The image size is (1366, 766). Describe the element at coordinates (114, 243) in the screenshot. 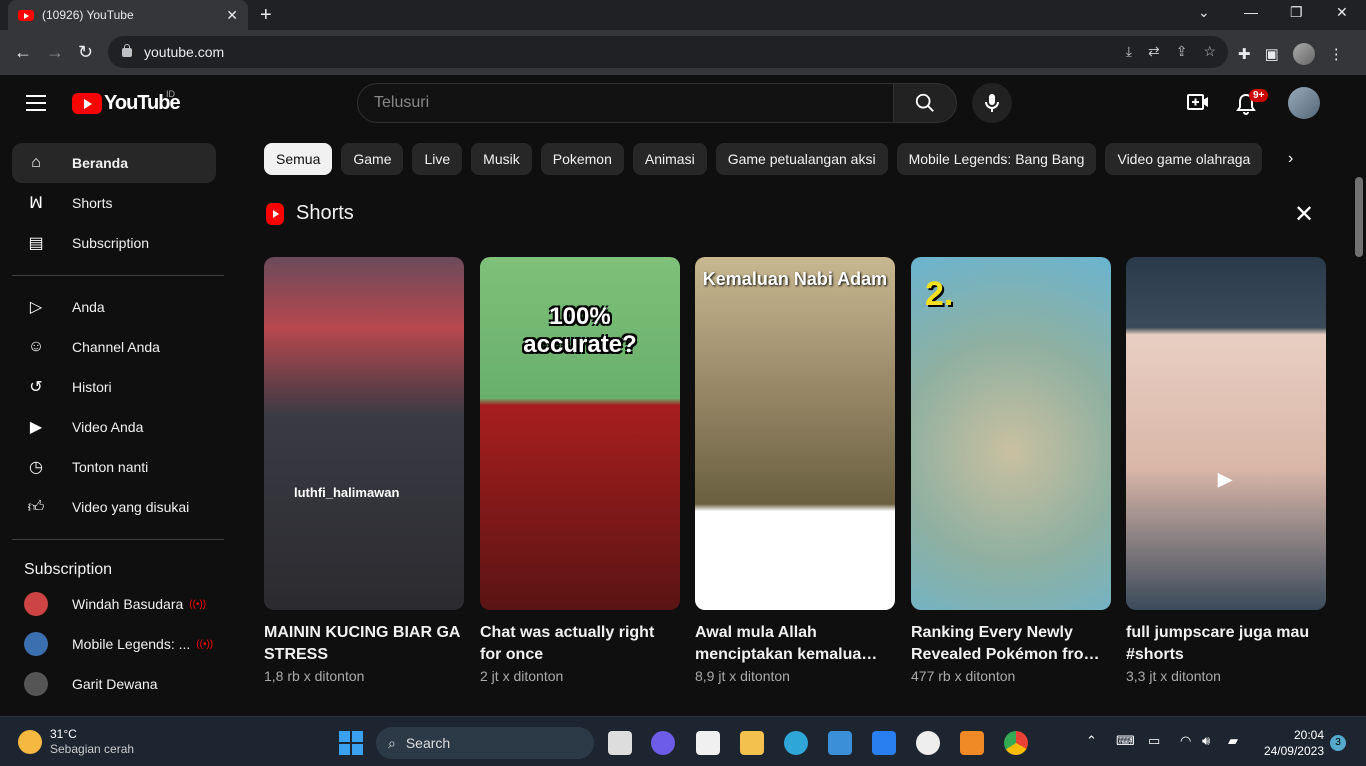

I see `sidebar-item-subscription: ▤ Subscription` at that location.